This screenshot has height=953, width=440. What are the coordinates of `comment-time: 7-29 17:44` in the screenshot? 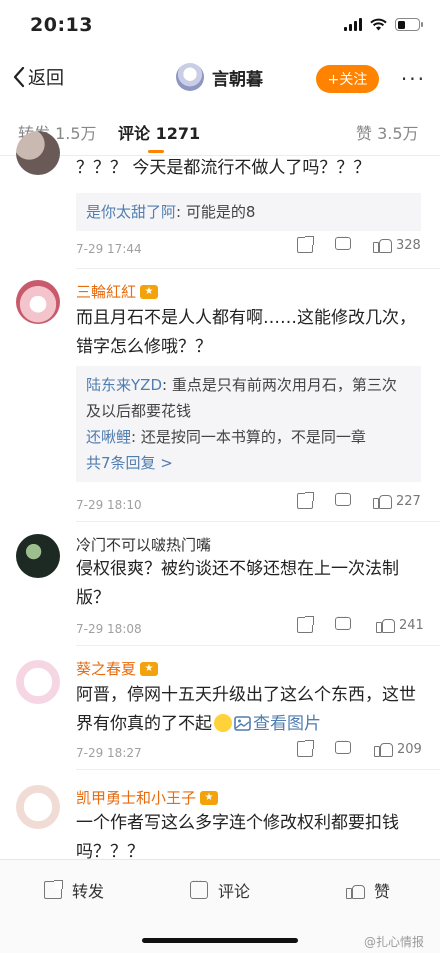 It's located at (109, 249).